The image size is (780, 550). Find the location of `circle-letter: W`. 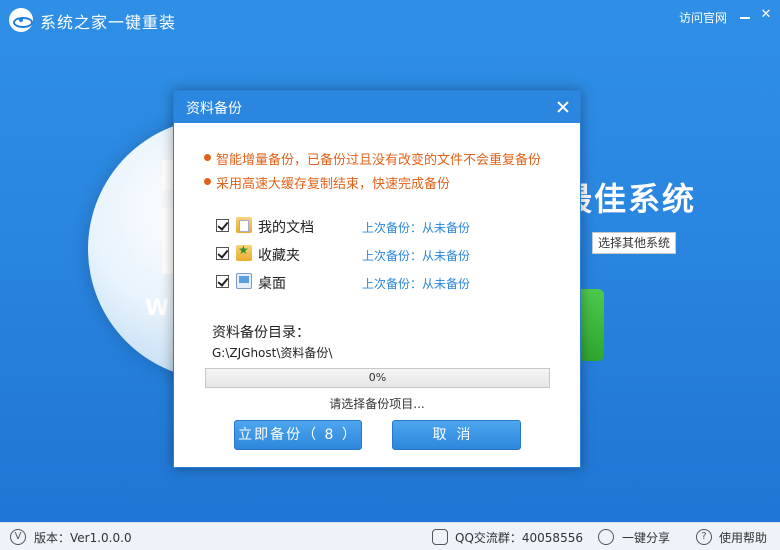

circle-letter: W is located at coordinates (157, 308).